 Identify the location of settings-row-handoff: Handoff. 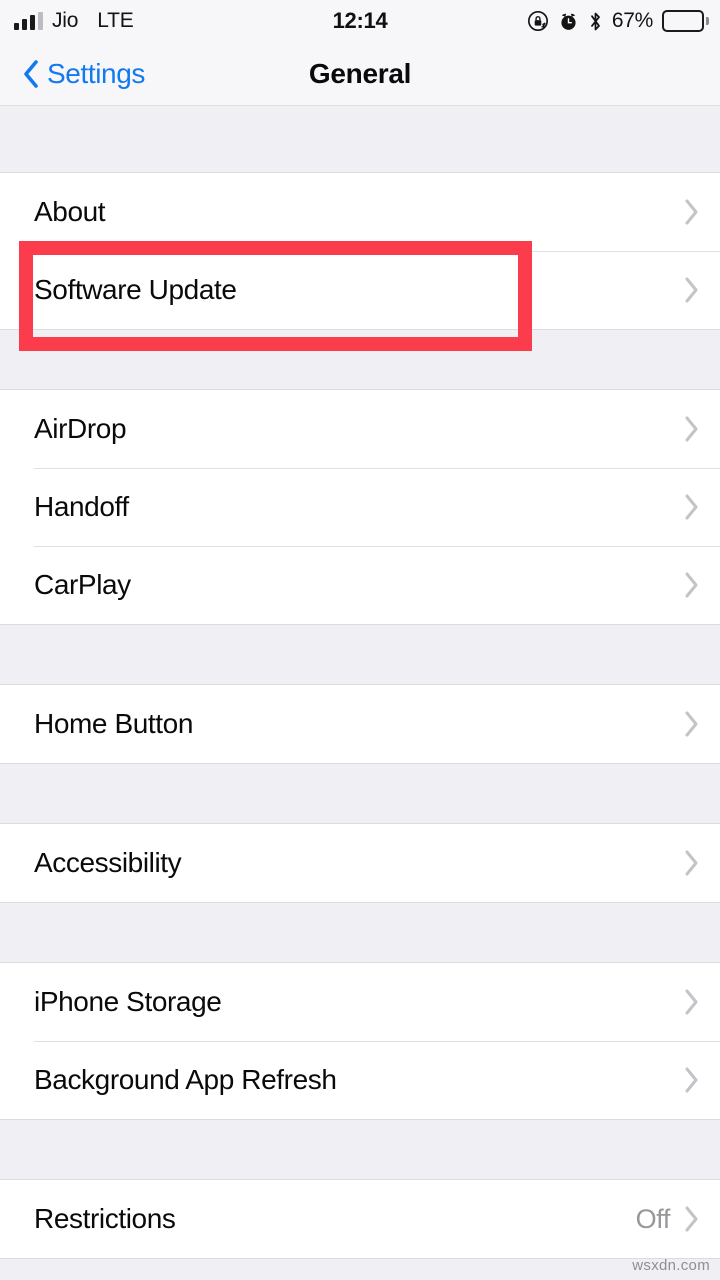
(360, 507).